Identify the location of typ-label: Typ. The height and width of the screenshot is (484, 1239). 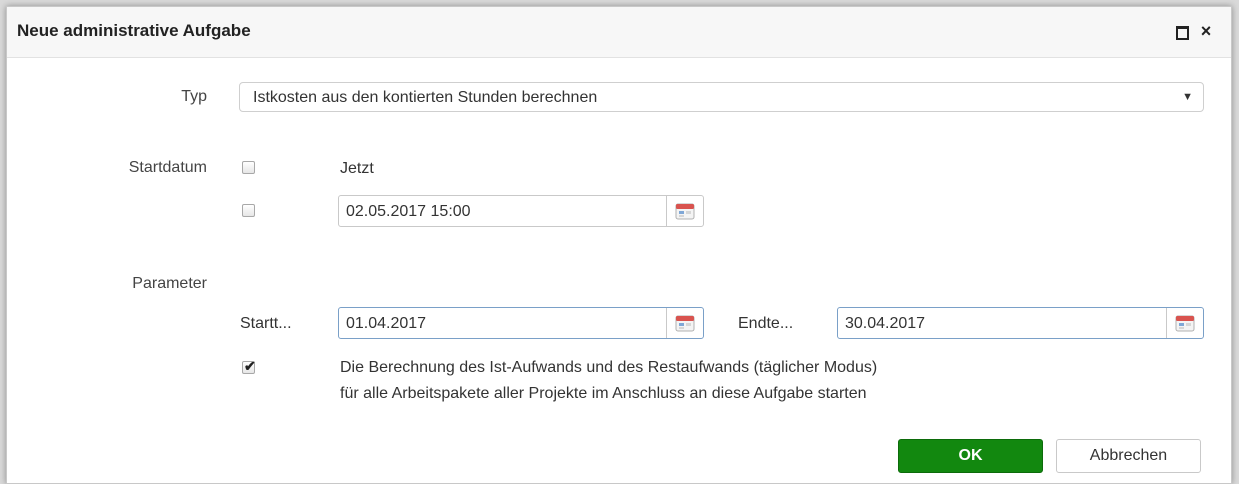
(194, 96).